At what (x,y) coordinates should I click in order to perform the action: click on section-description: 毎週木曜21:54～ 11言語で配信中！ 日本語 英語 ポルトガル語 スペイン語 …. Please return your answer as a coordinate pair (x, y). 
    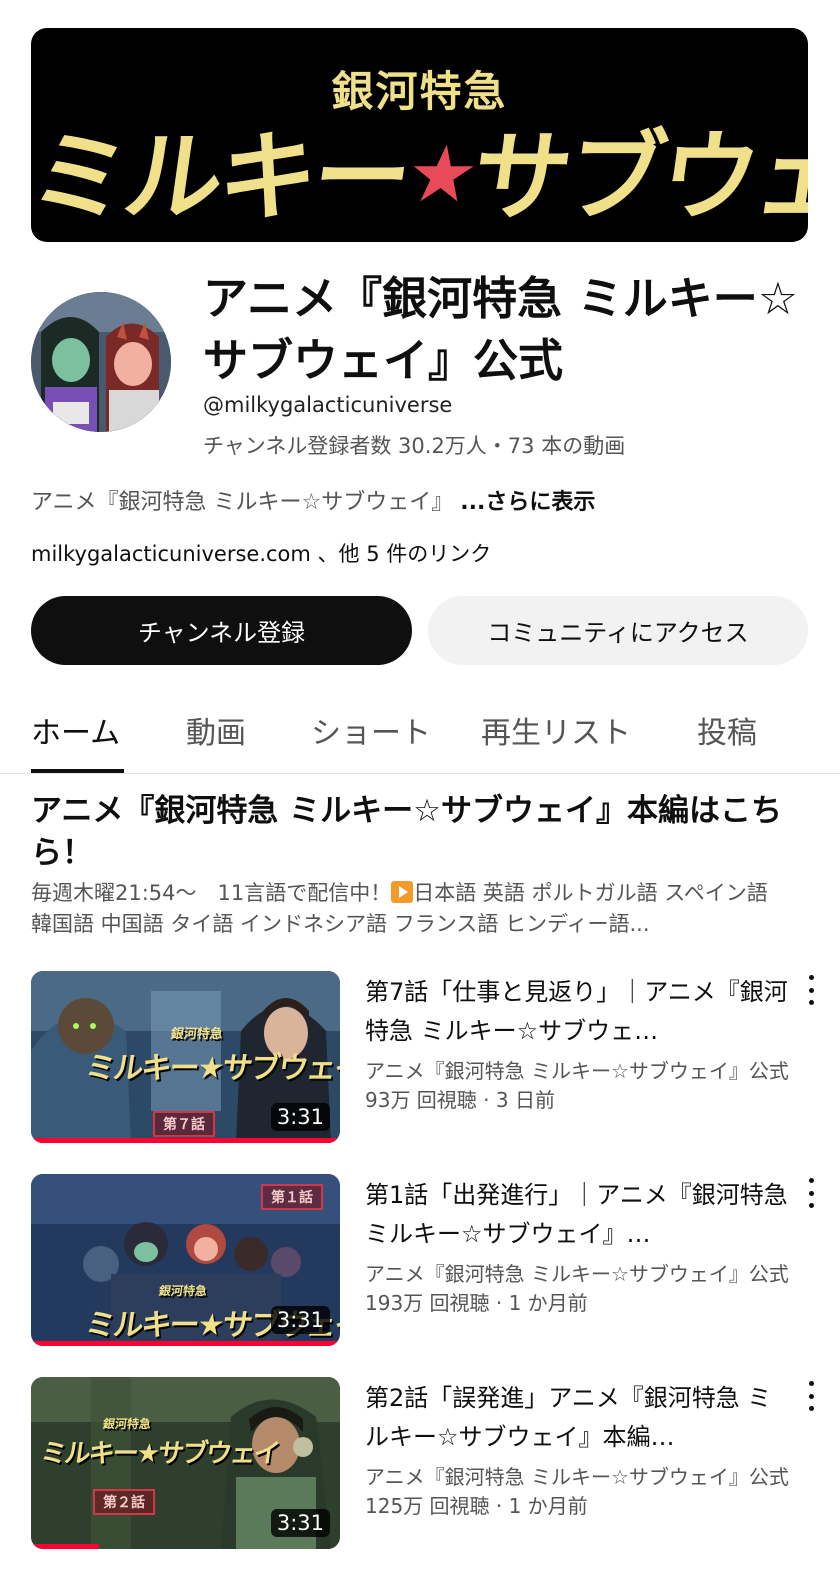
    Looking at the image, I should click on (399, 908).